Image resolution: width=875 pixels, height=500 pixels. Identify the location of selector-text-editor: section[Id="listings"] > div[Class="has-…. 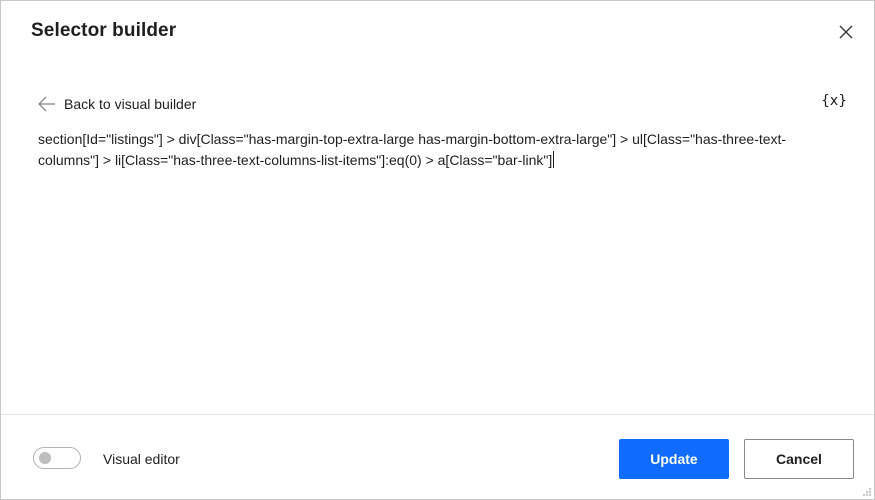
(423, 150).